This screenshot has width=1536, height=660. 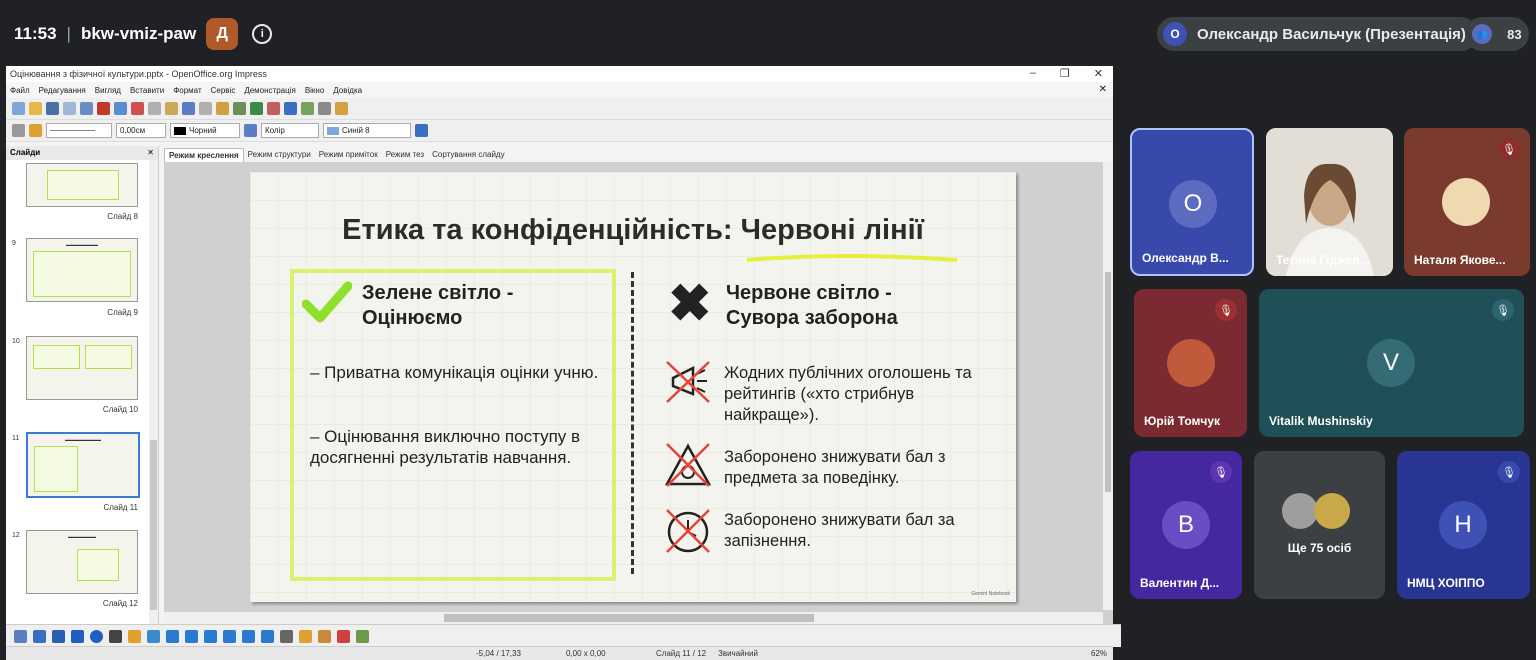 What do you see at coordinates (171, 108) in the screenshot?
I see `paste-icon` at bounding box center [171, 108].